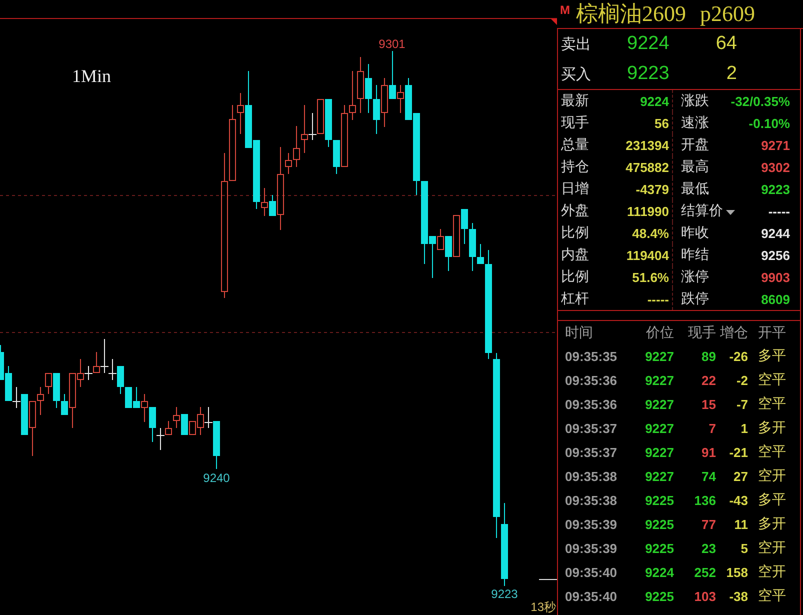 This screenshot has width=803, height=615. I want to click on volume-cell-text: 22, so click(708, 380).